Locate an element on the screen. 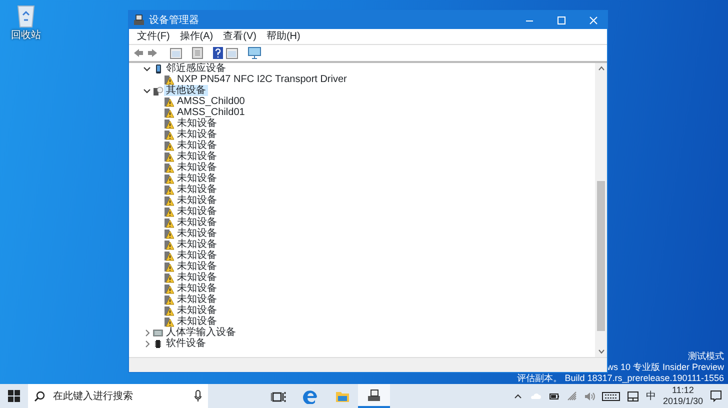  window-title: 设备管理器 is located at coordinates (174, 21).